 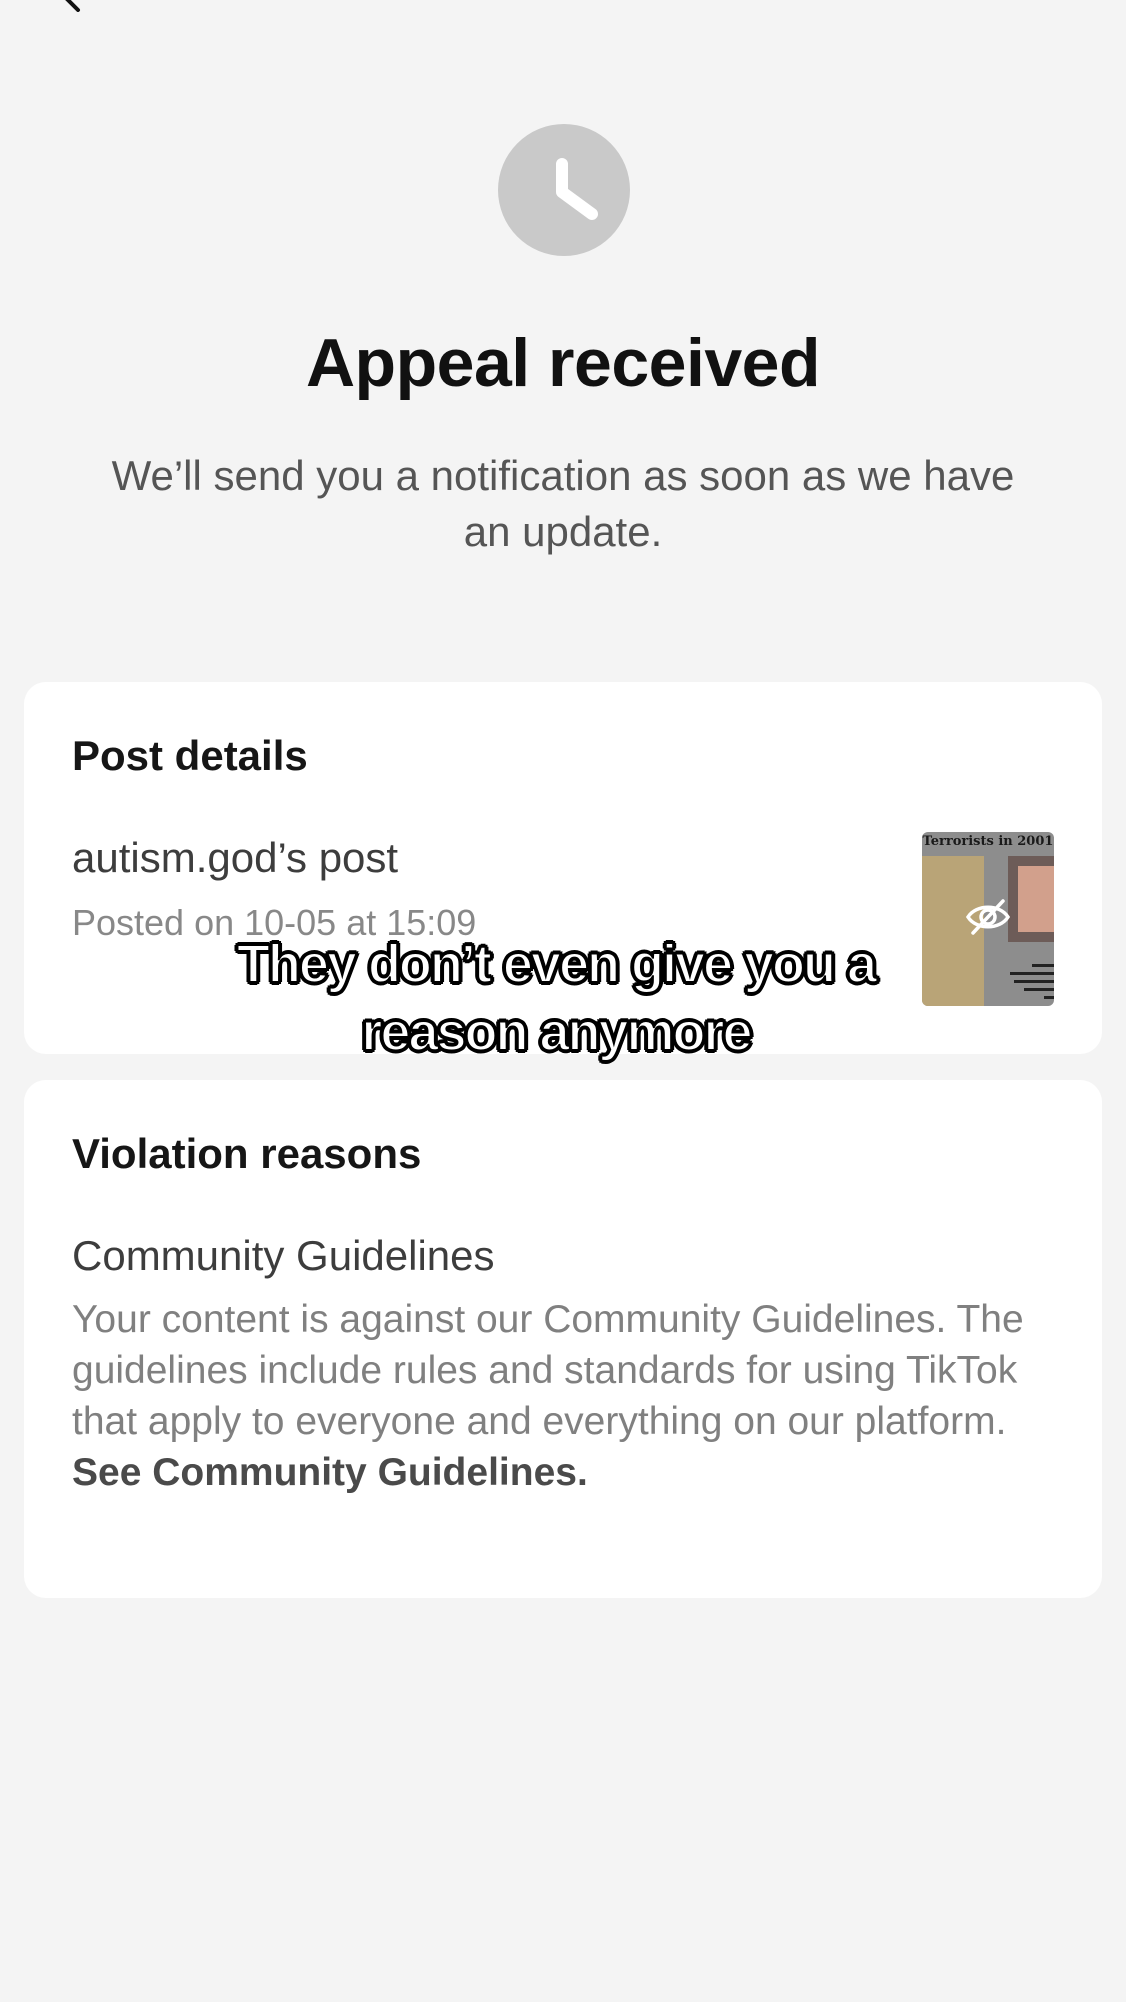 I want to click on post-details-heading: Post details, so click(x=190, y=755).